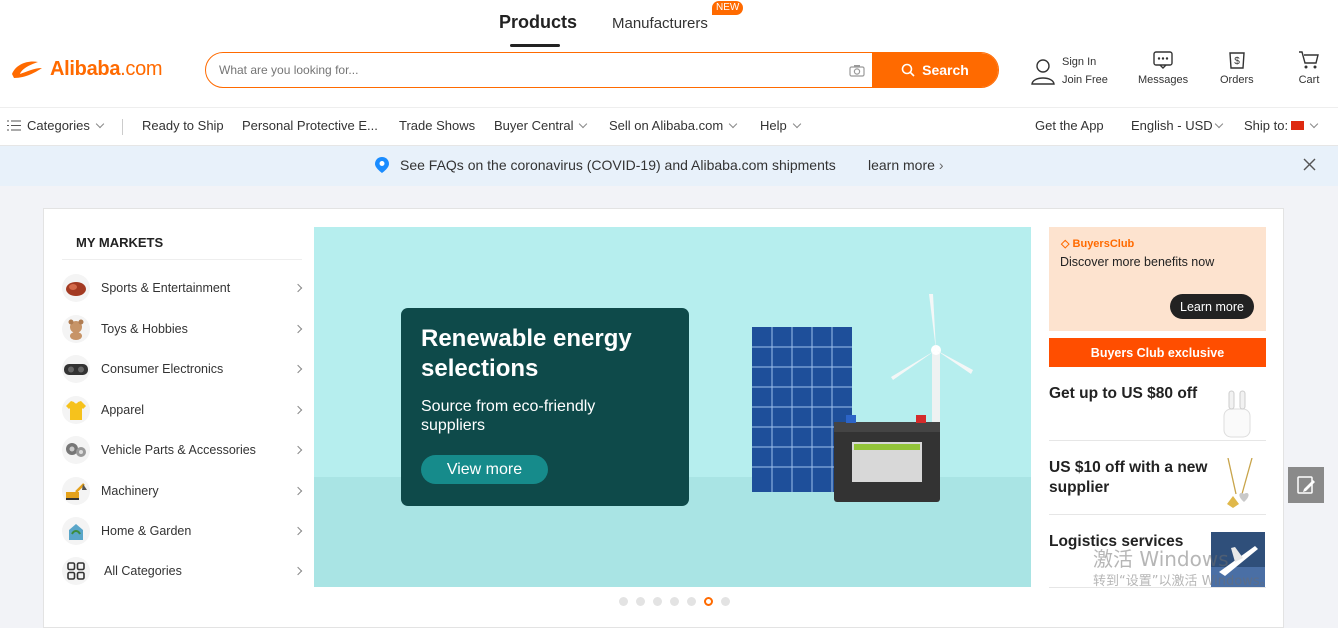 The image size is (1338, 628). Describe the element at coordinates (780, 125) in the screenshot. I see `nav-help: Help` at that location.